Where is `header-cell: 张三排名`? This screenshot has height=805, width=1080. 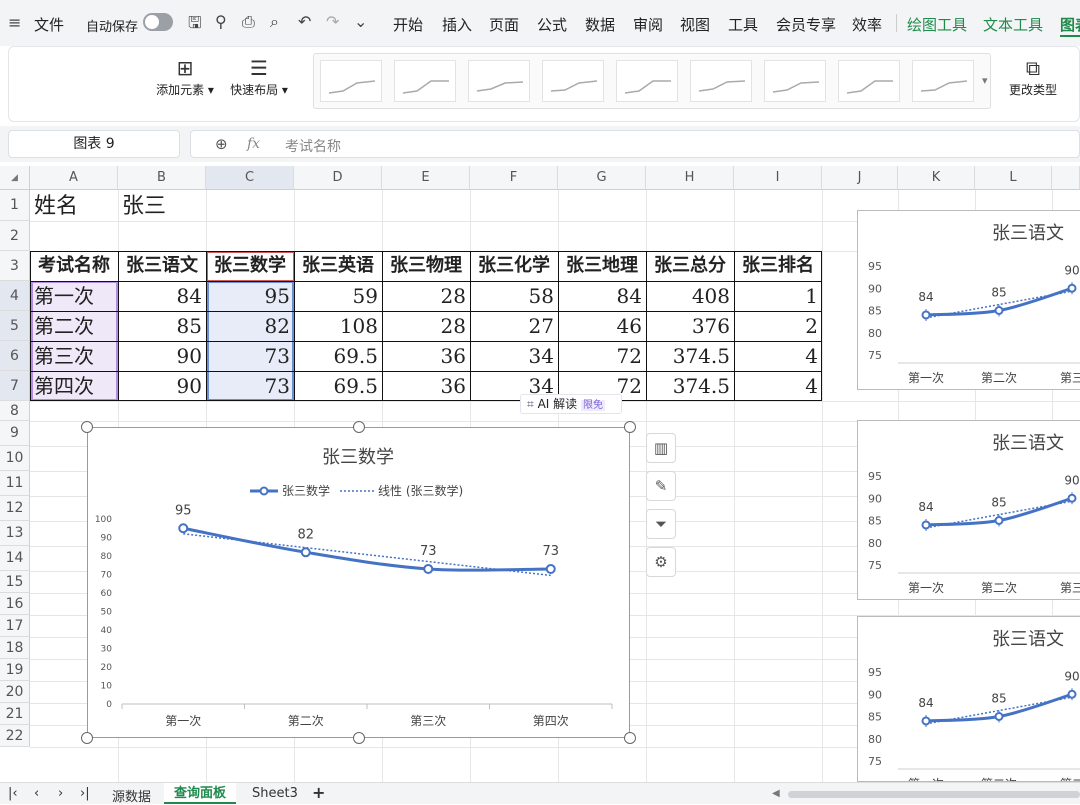 header-cell: 张三排名 is located at coordinates (778, 266).